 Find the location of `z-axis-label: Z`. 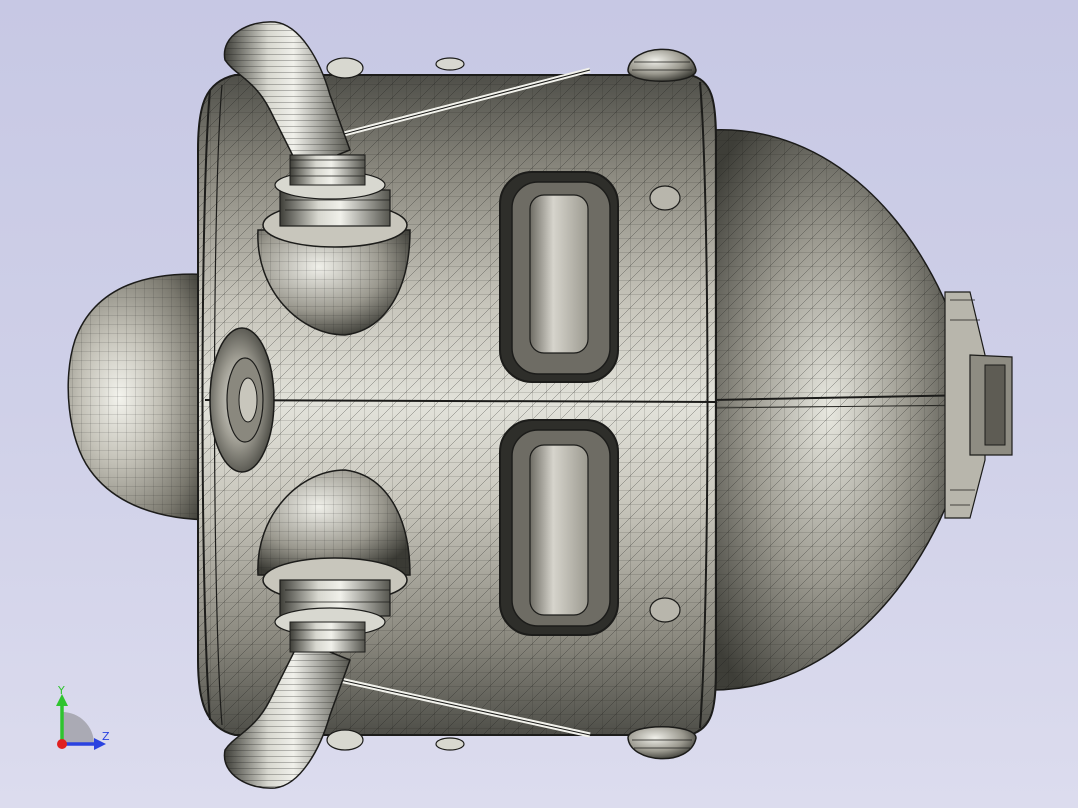

z-axis-label: Z is located at coordinates (106, 736).